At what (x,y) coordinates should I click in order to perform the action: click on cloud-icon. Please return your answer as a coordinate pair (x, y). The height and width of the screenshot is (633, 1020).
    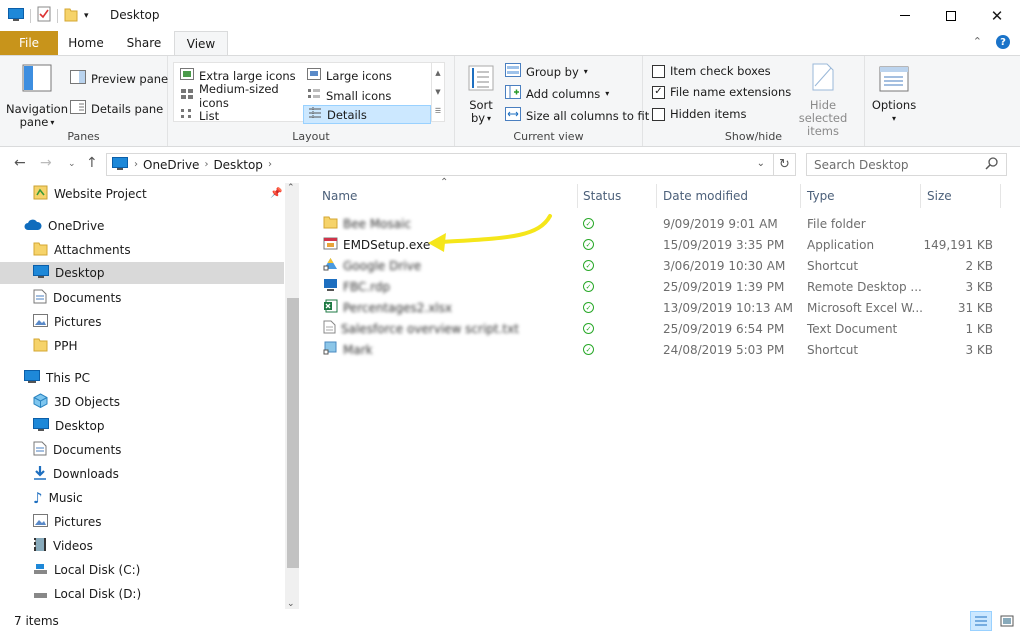
    Looking at the image, I should click on (33, 226).